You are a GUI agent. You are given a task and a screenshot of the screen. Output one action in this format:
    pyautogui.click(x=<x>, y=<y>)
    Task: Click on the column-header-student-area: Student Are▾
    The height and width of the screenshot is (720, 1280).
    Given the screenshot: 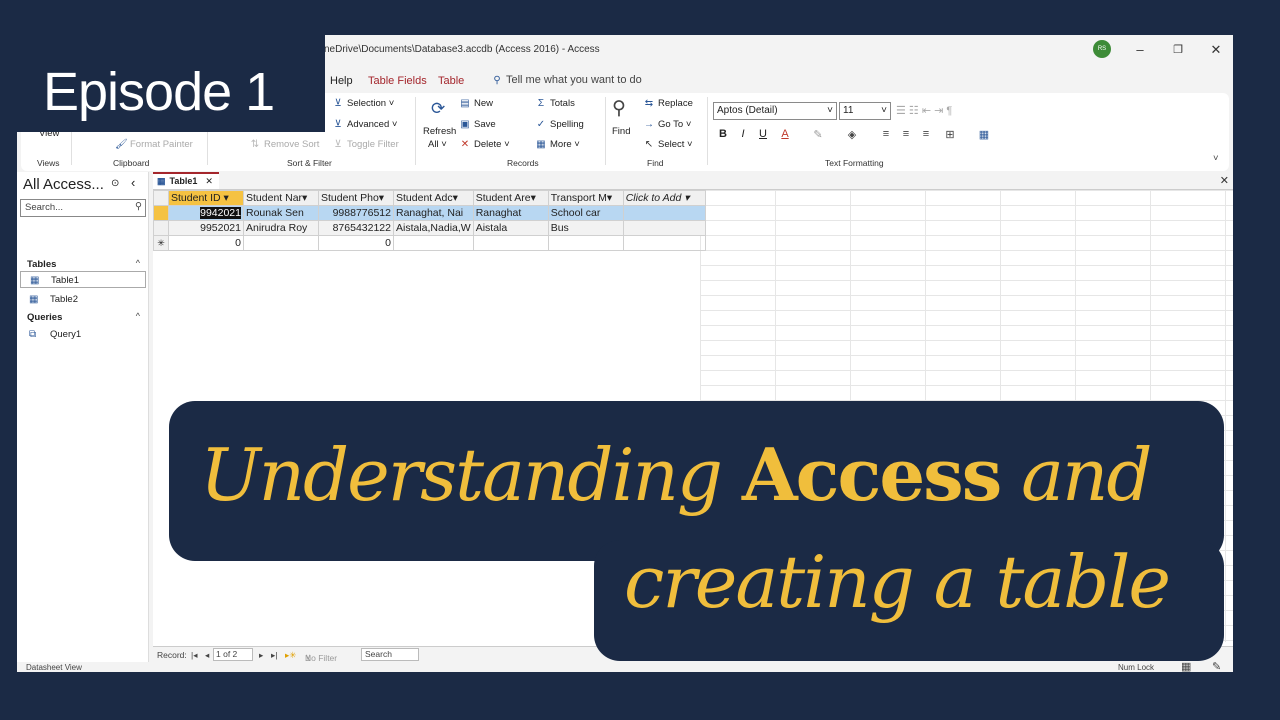 What is the action you would take?
    pyautogui.click(x=510, y=198)
    